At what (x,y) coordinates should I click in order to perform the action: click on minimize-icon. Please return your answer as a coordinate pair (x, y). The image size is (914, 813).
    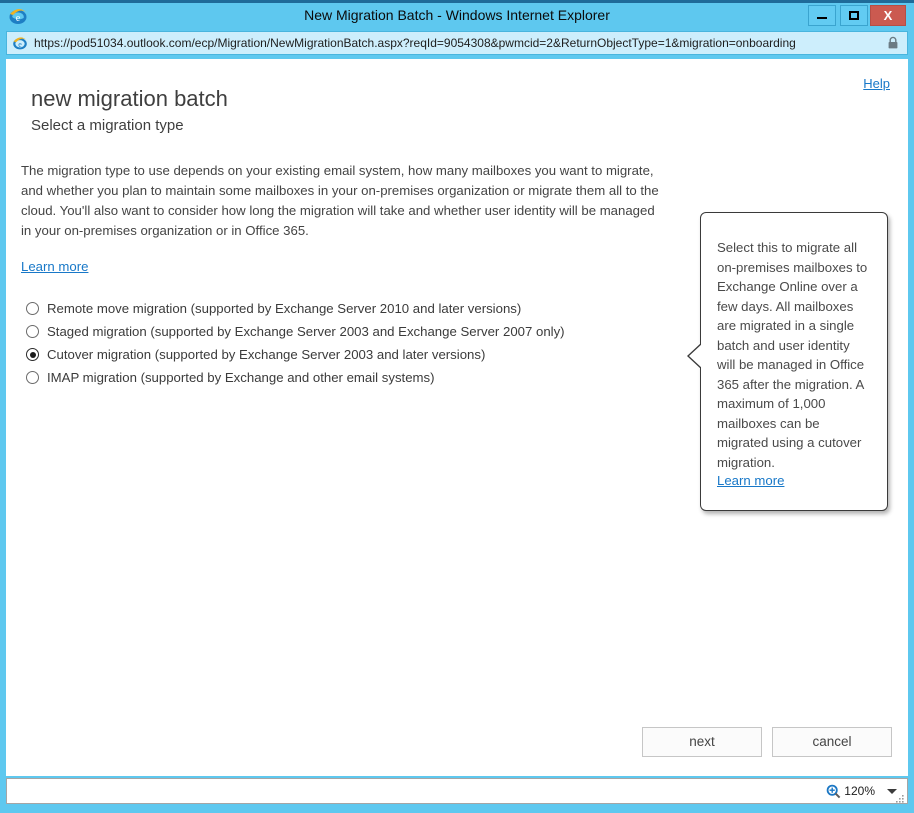
    Looking at the image, I should click on (822, 18).